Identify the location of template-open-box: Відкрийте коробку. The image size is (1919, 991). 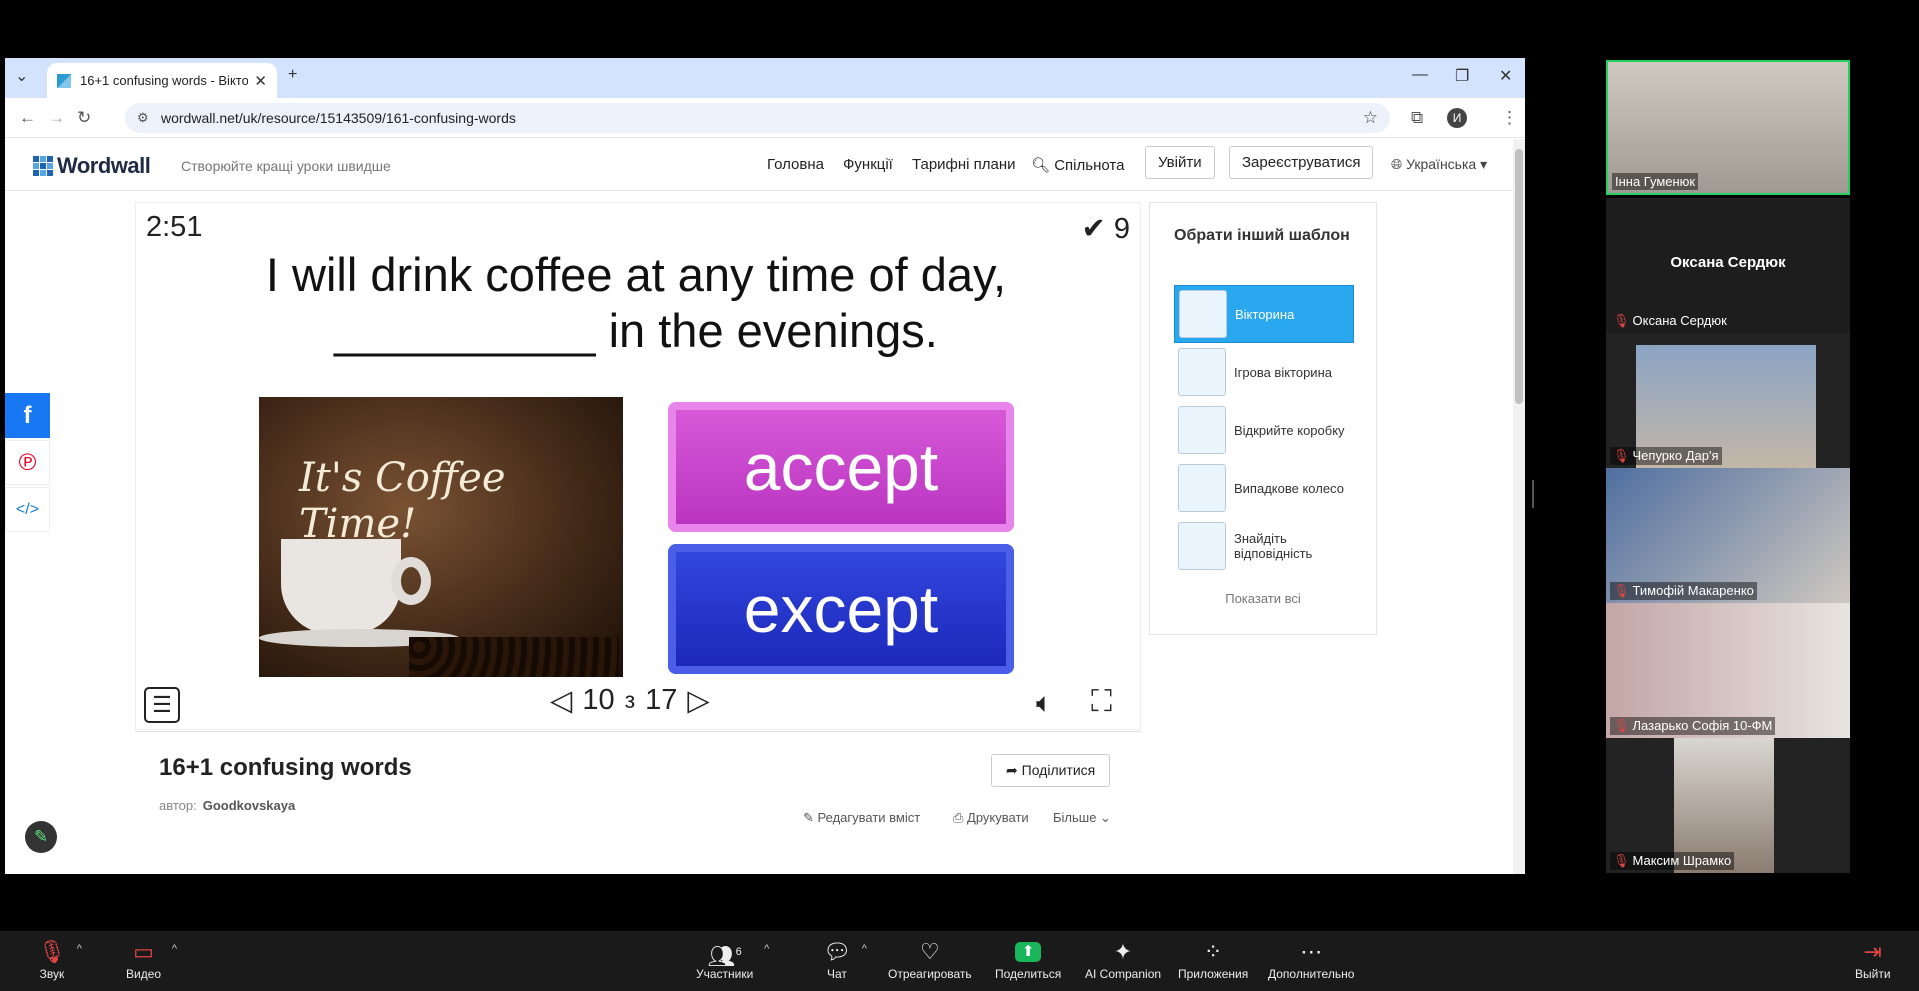
(1264, 430).